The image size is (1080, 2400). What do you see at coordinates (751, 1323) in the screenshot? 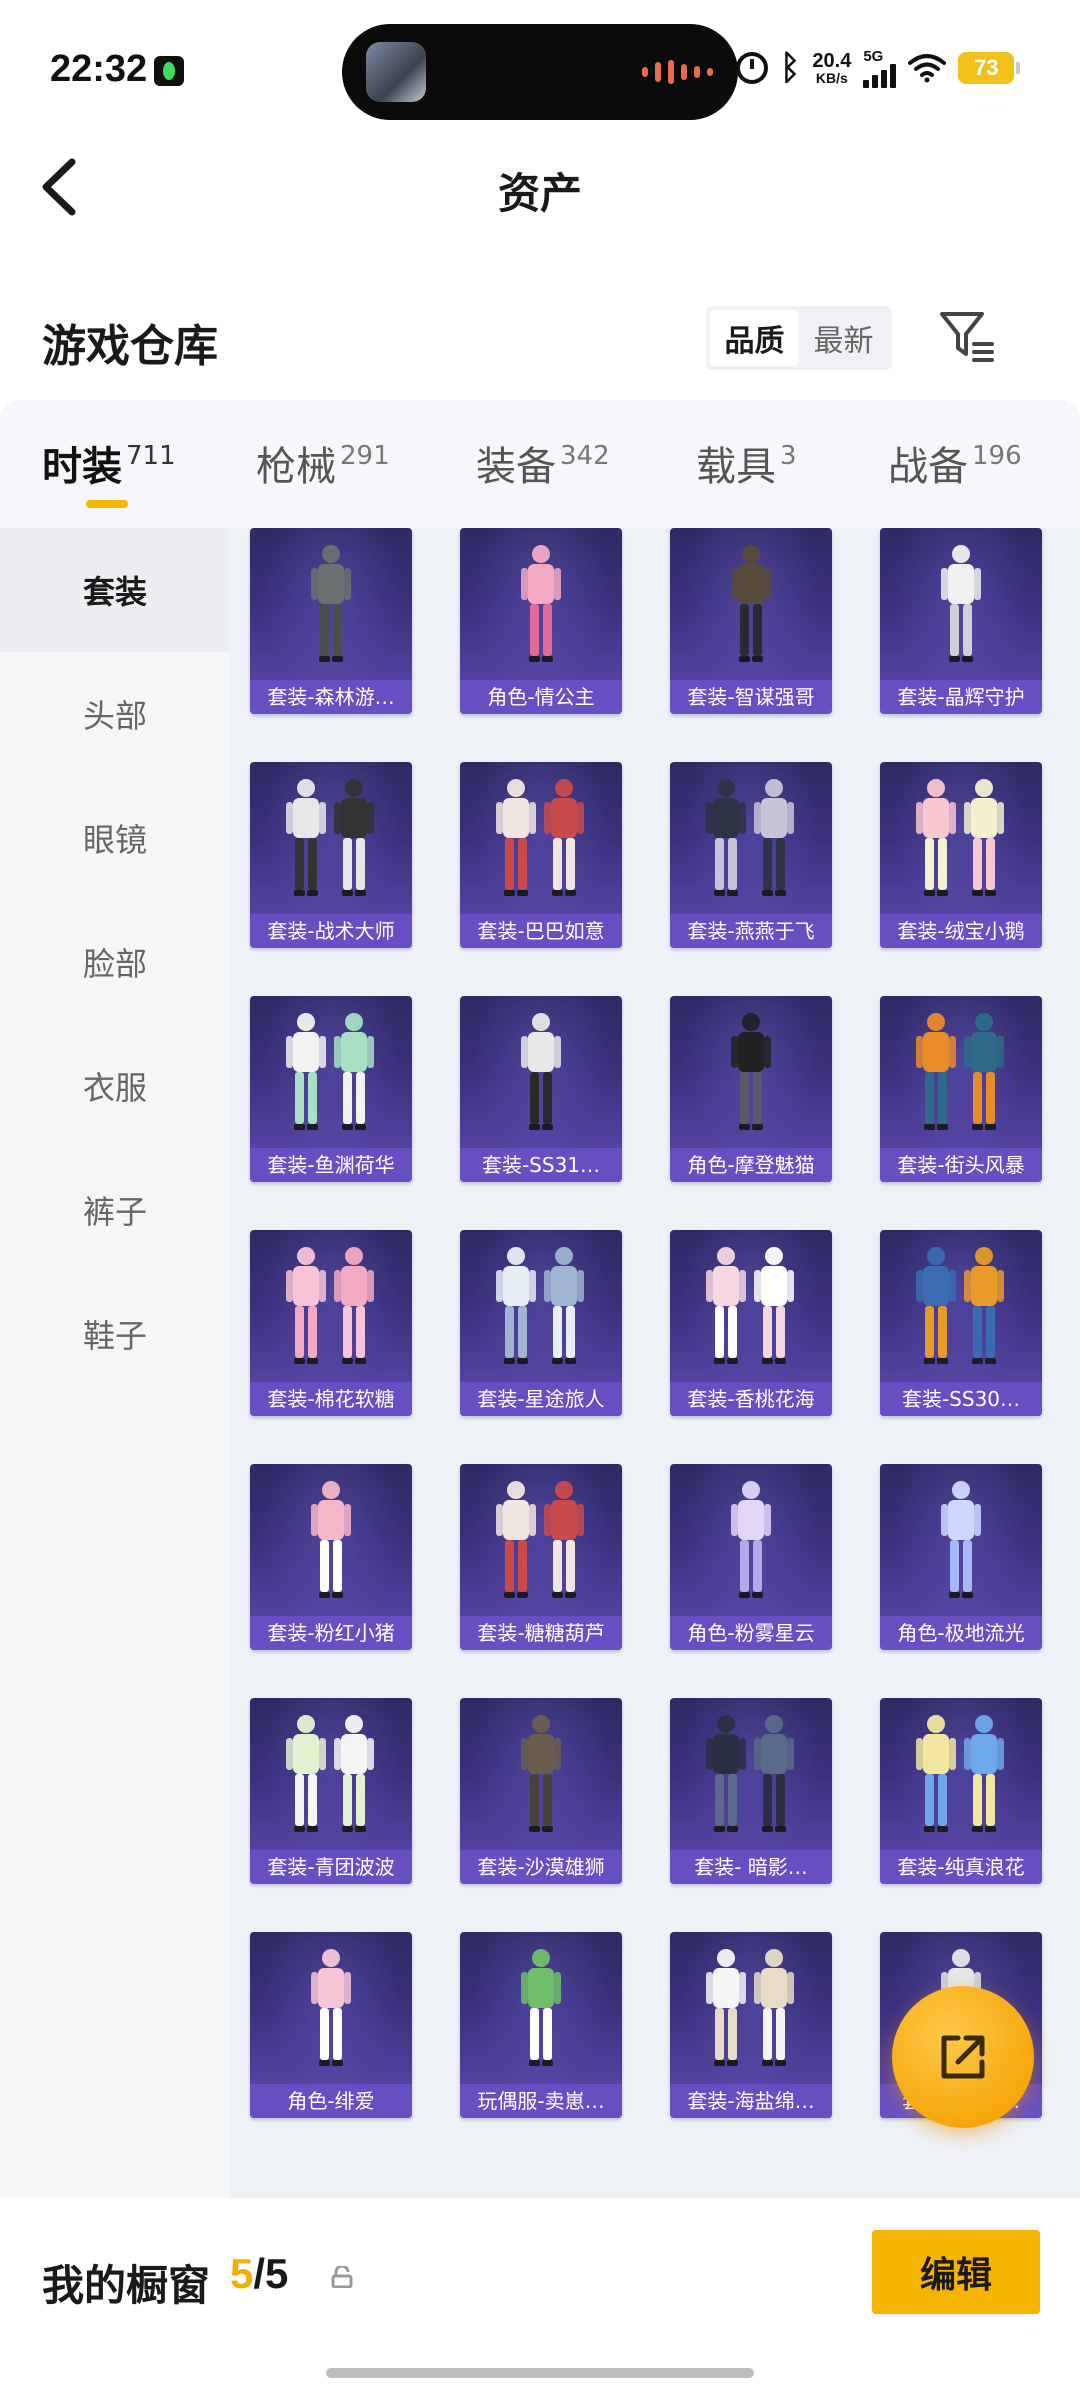
I see `item-card: 套装-香桃花海` at bounding box center [751, 1323].